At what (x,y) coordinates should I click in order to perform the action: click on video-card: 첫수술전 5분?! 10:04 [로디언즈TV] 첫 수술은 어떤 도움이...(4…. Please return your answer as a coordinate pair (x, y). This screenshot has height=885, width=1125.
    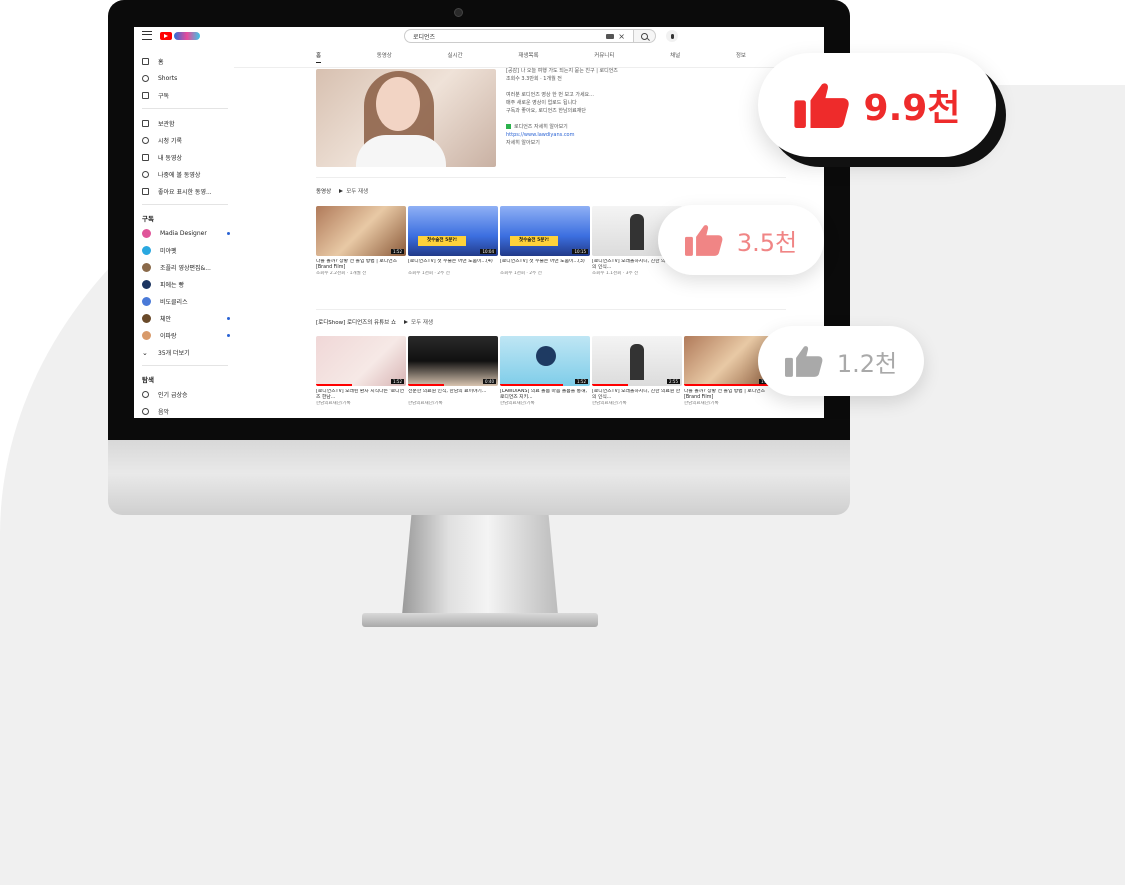
    Looking at the image, I should click on (453, 241).